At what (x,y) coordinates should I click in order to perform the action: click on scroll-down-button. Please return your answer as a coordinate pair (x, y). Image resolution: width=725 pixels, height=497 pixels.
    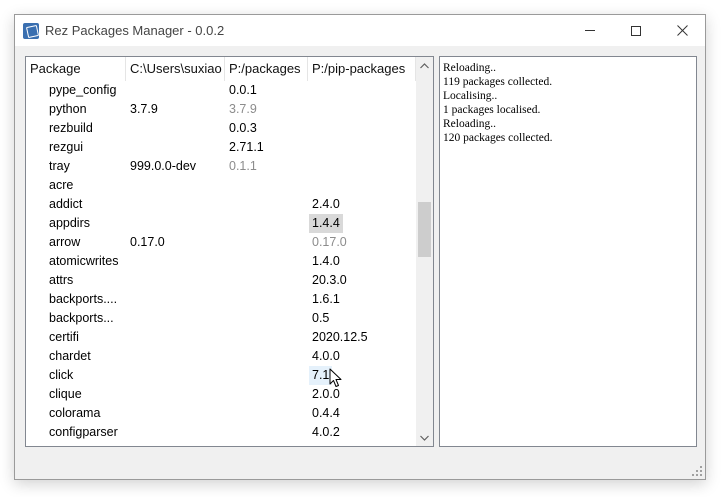
    Looking at the image, I should click on (424, 437).